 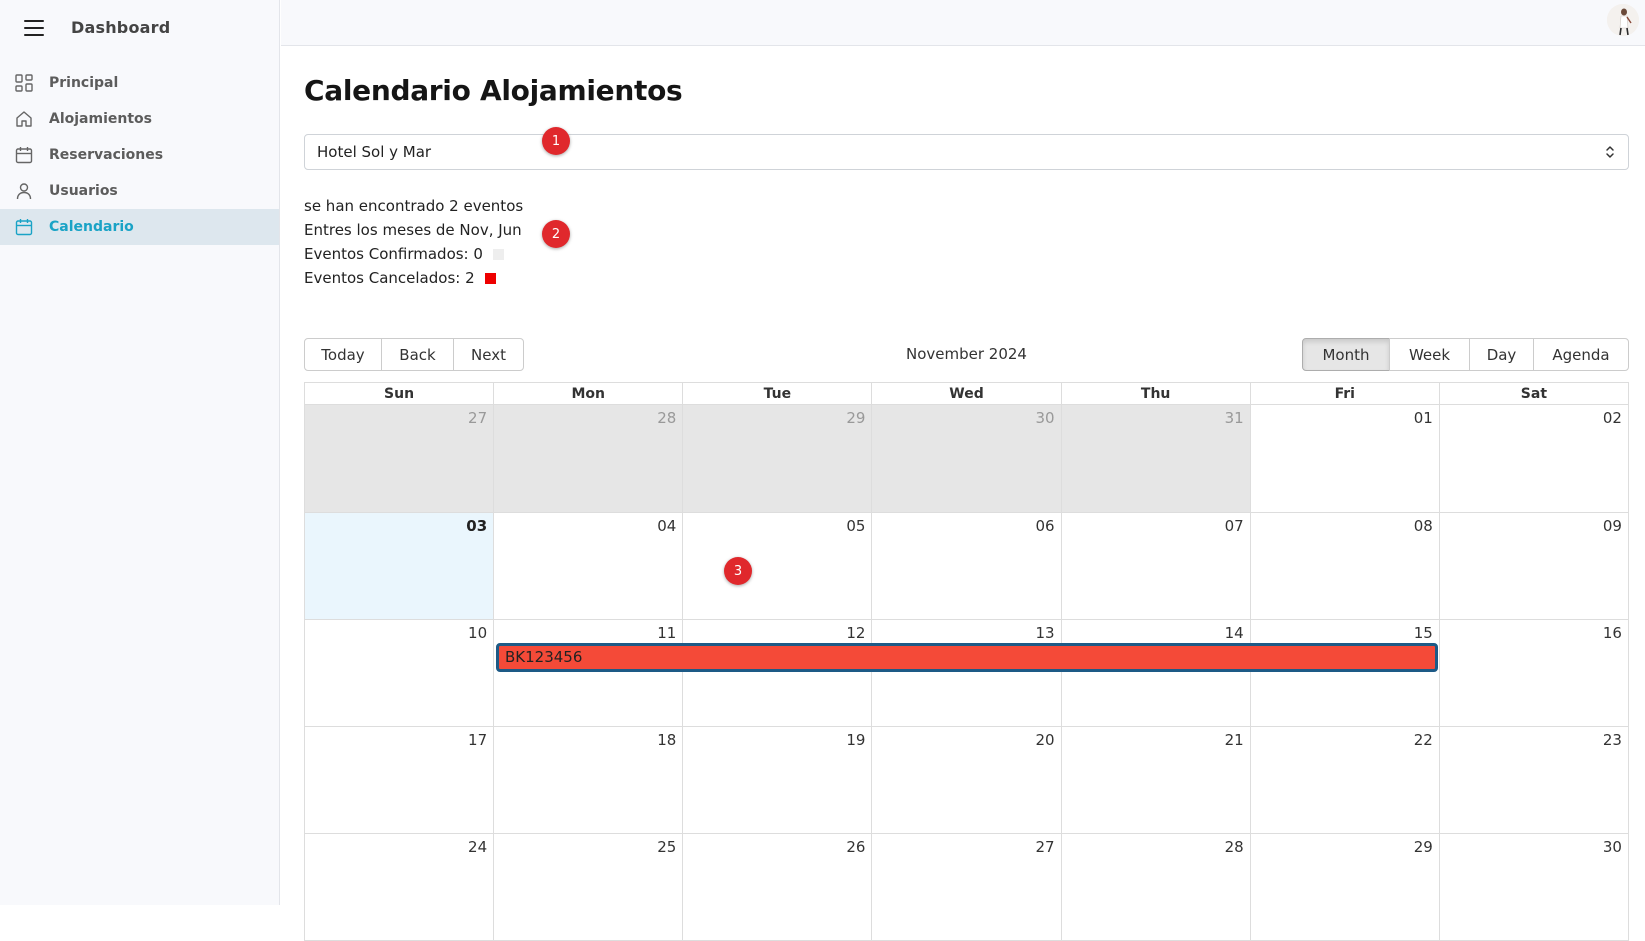 What do you see at coordinates (1155, 780) in the screenshot?
I see `day-cell: 21` at bounding box center [1155, 780].